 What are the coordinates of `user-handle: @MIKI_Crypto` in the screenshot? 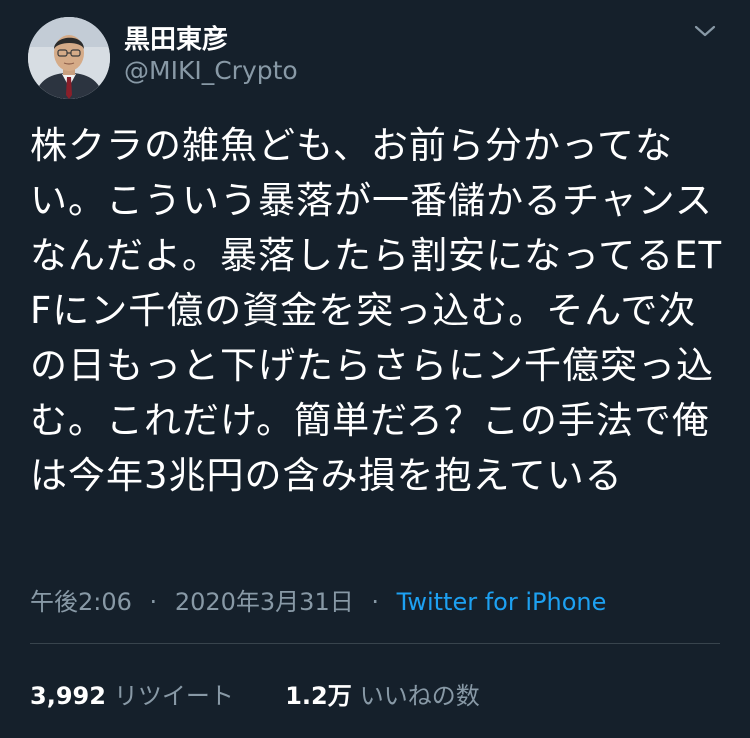 It's located at (211, 70).